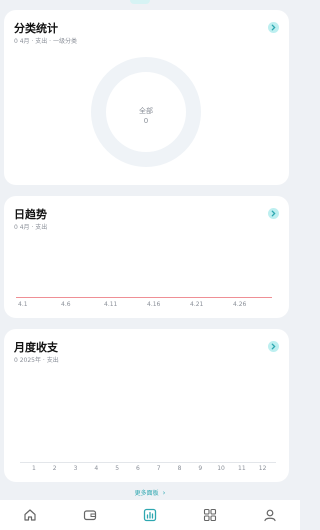 This screenshot has width=320, height=530. Describe the element at coordinates (240, 304) in the screenshot. I see `daily-x-tick-label: 4.26` at that location.